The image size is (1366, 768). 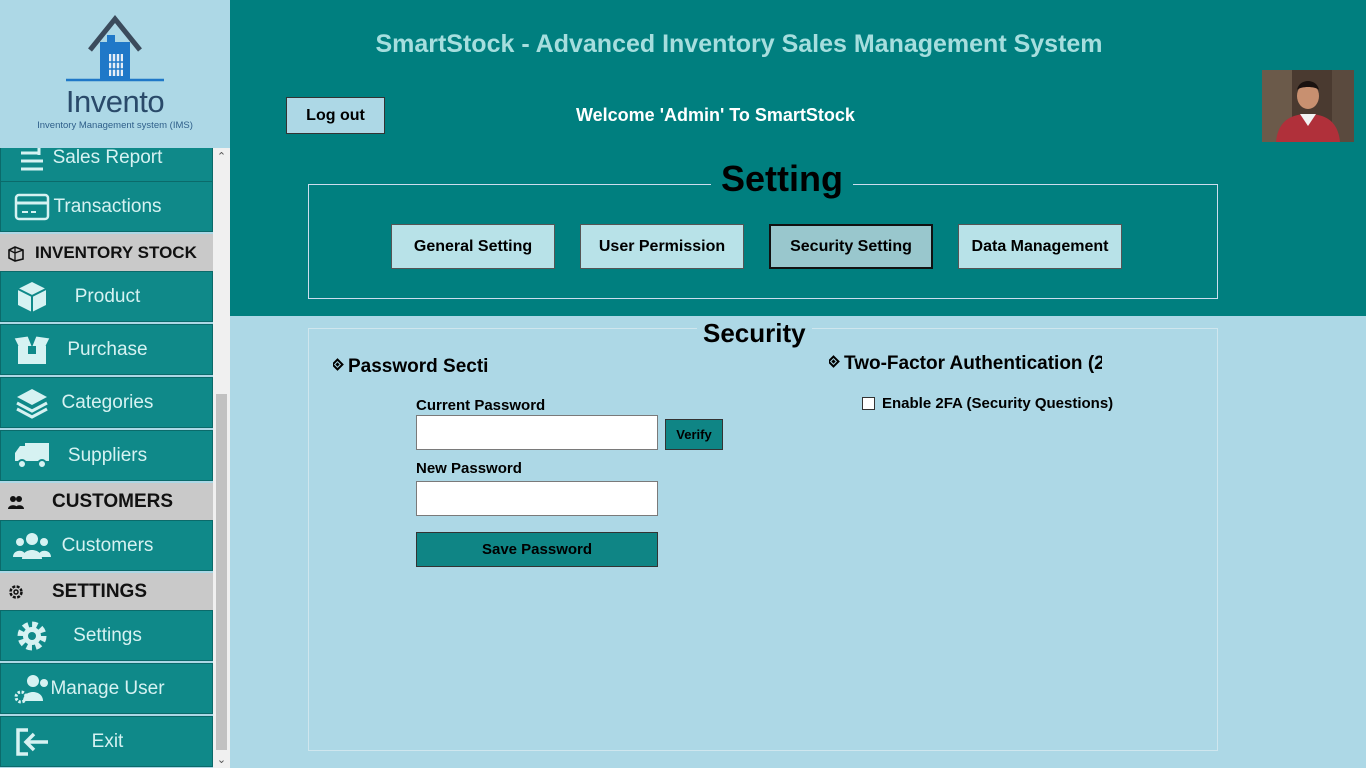 What do you see at coordinates (16, 592) in the screenshot?
I see `gear-icon` at bounding box center [16, 592].